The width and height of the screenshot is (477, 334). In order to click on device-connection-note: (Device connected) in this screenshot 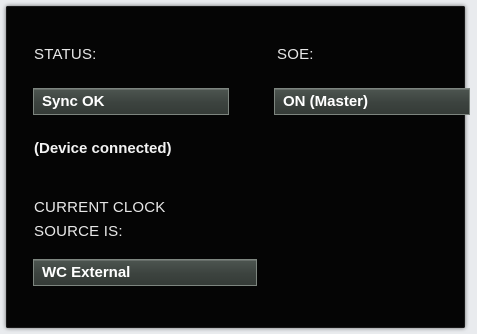, I will do `click(103, 148)`.